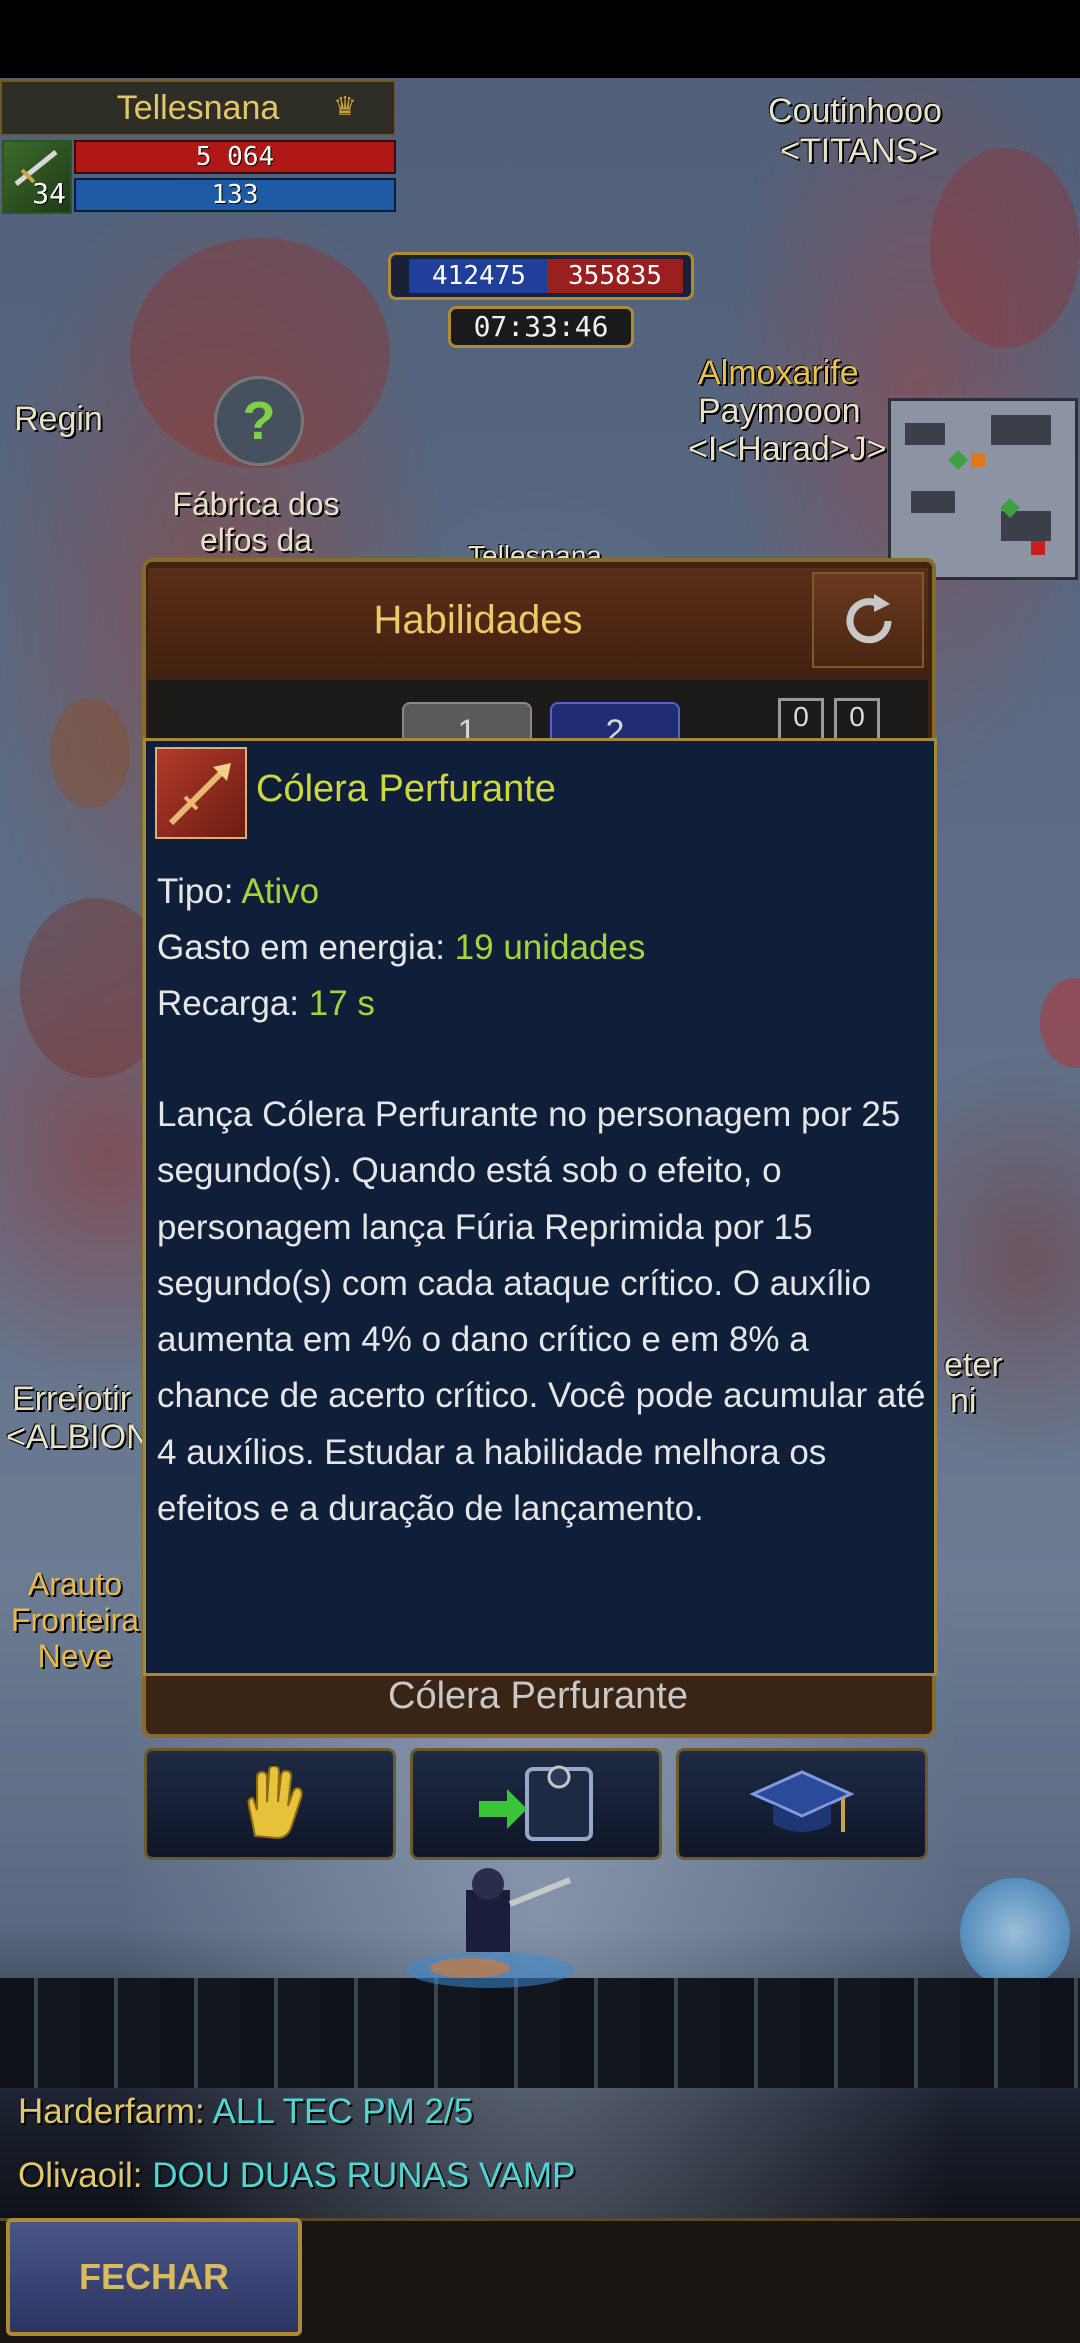 Image resolution: width=1080 pixels, height=2343 pixels. What do you see at coordinates (259, 421) in the screenshot?
I see `question-mark-icon: ?` at bounding box center [259, 421].